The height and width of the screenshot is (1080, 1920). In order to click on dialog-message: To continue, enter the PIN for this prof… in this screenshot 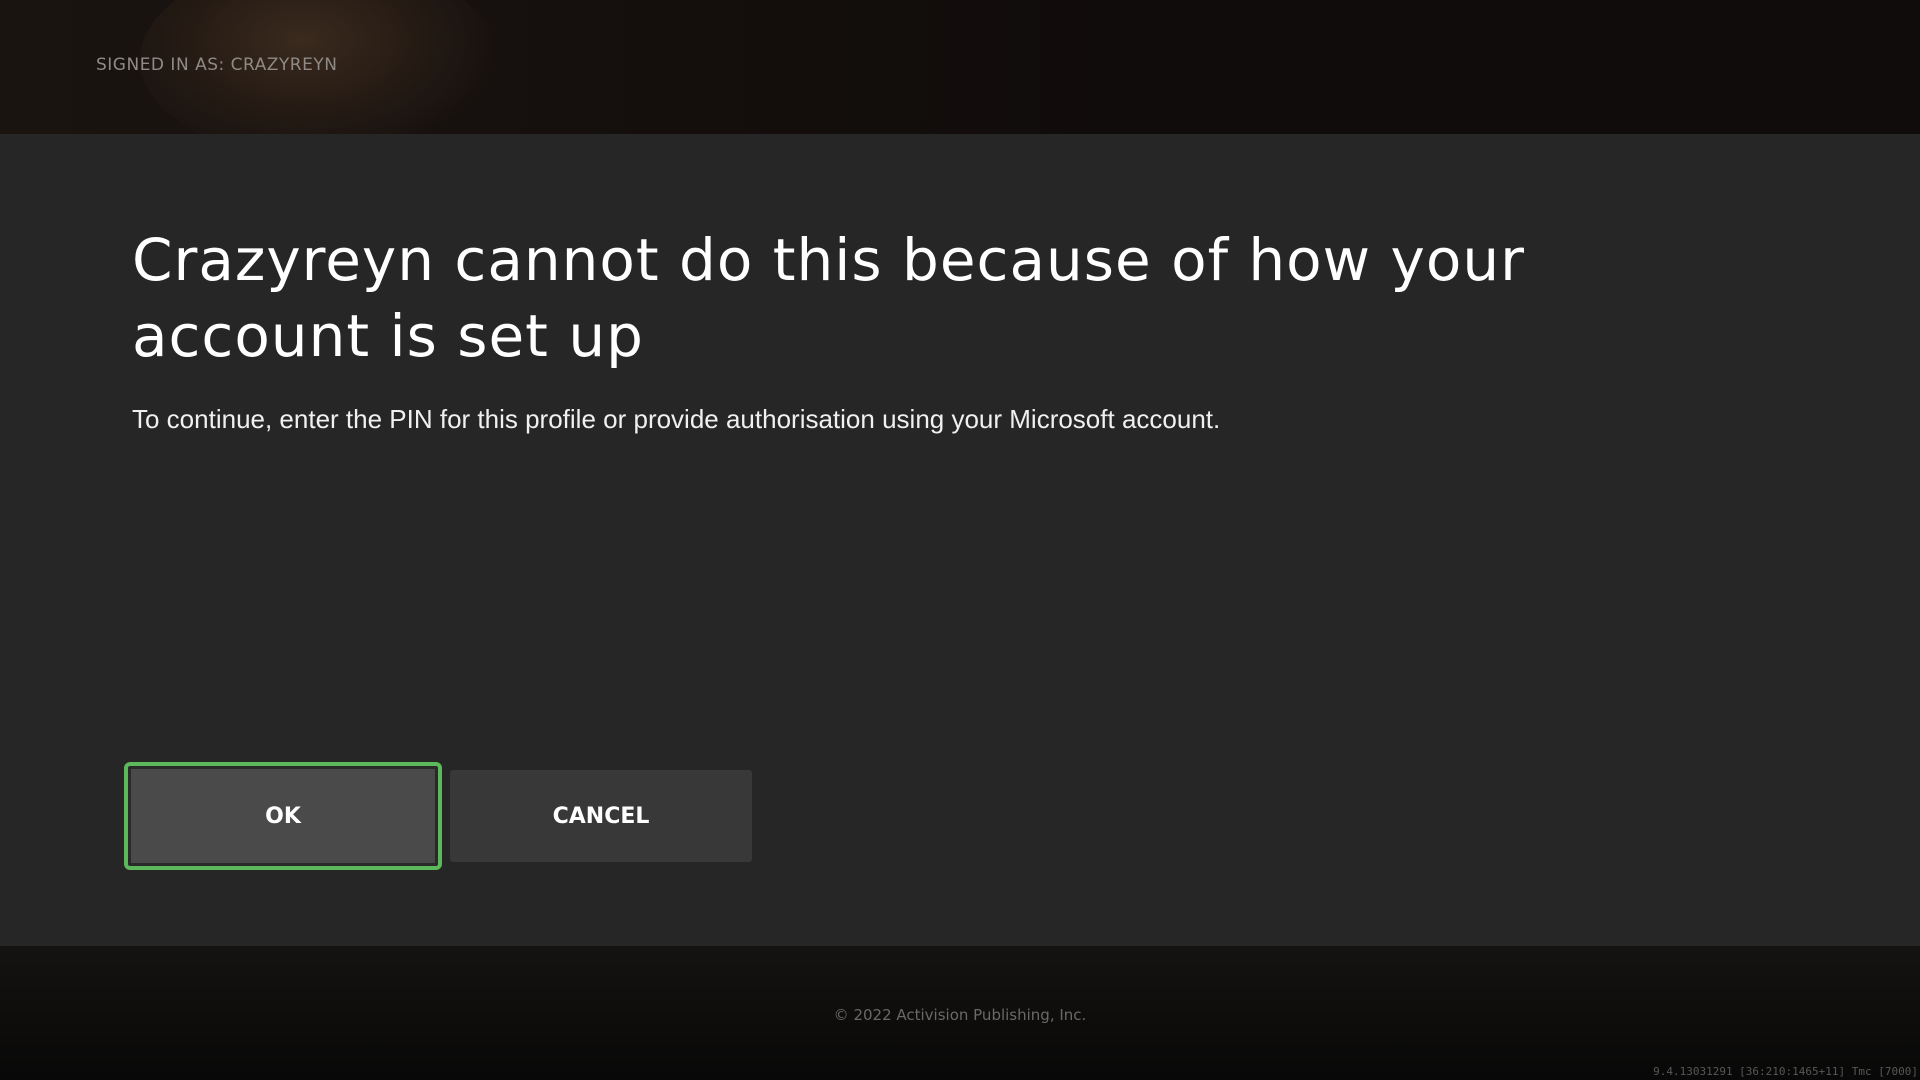, I will do `click(676, 419)`.